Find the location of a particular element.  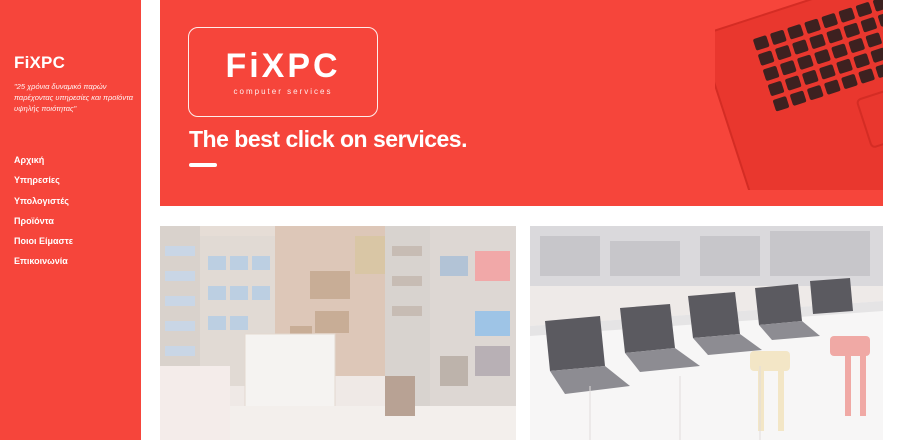

hero-title: The best click on services. is located at coordinates (328, 139).